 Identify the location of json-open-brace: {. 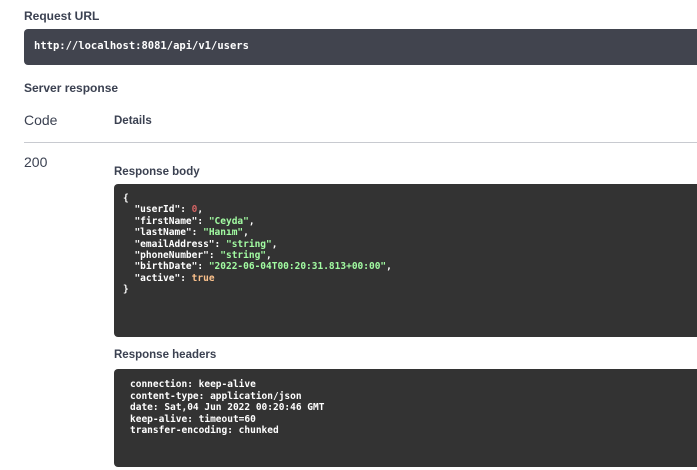
(126, 198).